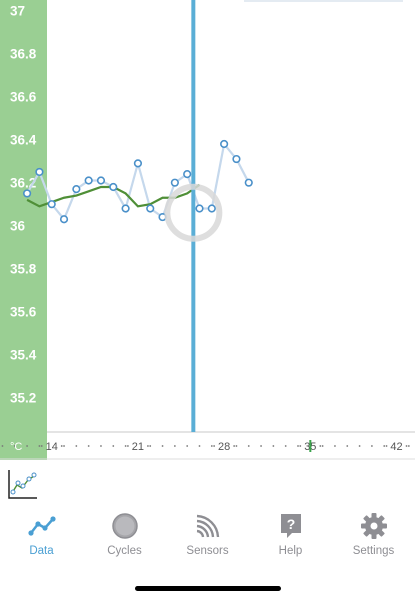 Image resolution: width=415 pixels, height=600 pixels. I want to click on y-tick-label: 37, so click(17, 11).